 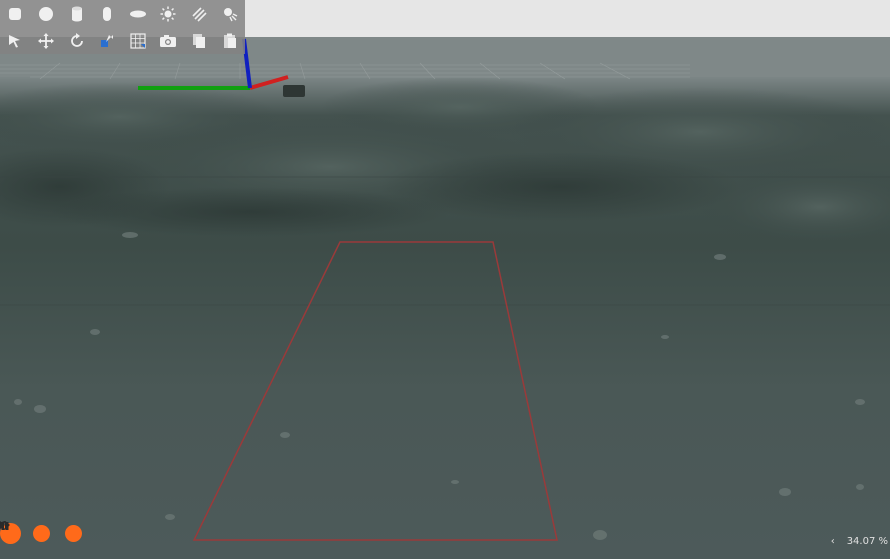 I want to click on copy-icon, so click(x=199, y=40).